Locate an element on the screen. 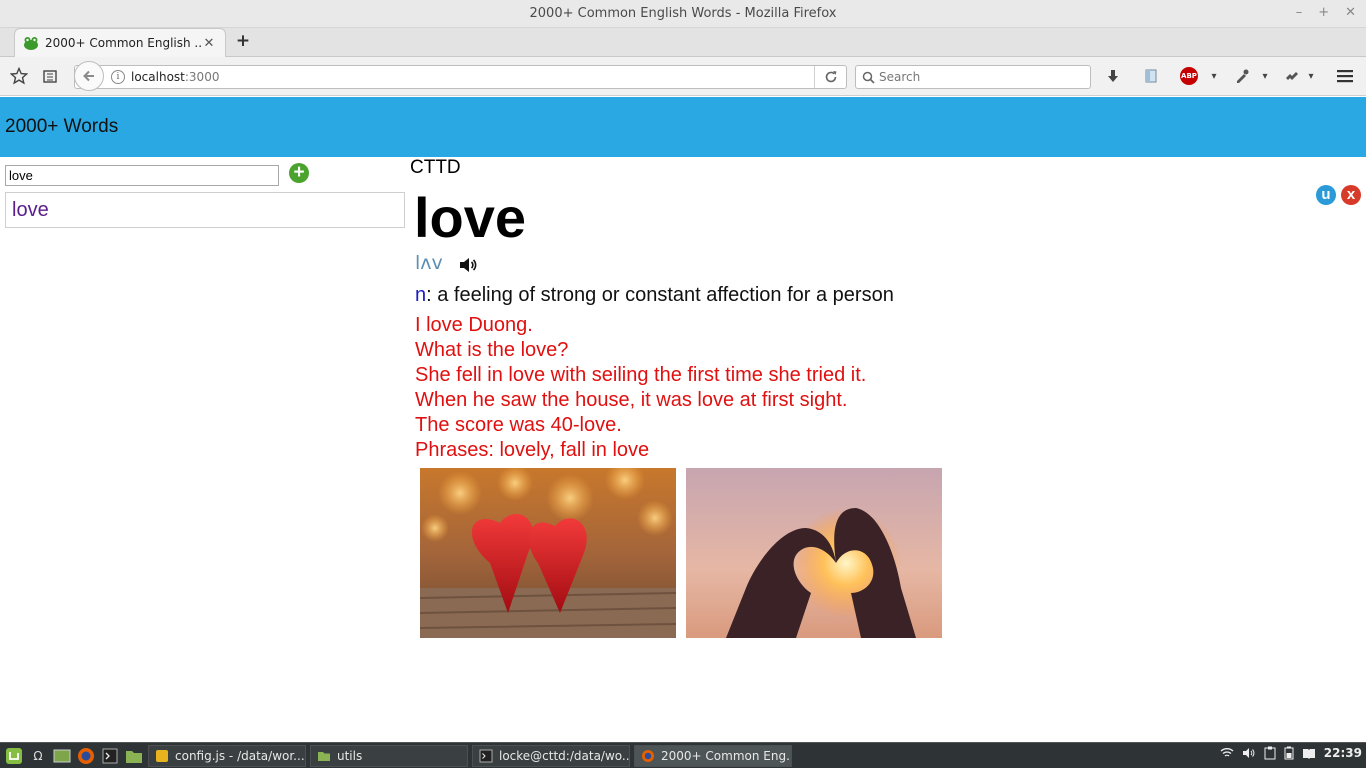 Image resolution: width=1366 pixels, height=768 pixels. files-launcher-icon is located at coordinates (134, 756).